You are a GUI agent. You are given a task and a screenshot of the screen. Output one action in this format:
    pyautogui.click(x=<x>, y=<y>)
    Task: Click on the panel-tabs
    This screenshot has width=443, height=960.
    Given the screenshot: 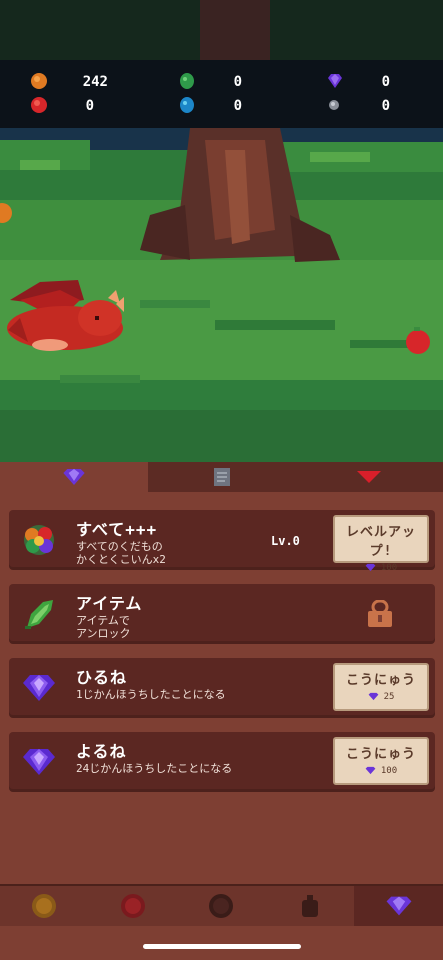 What is the action you would take?
    pyautogui.click(x=221, y=477)
    